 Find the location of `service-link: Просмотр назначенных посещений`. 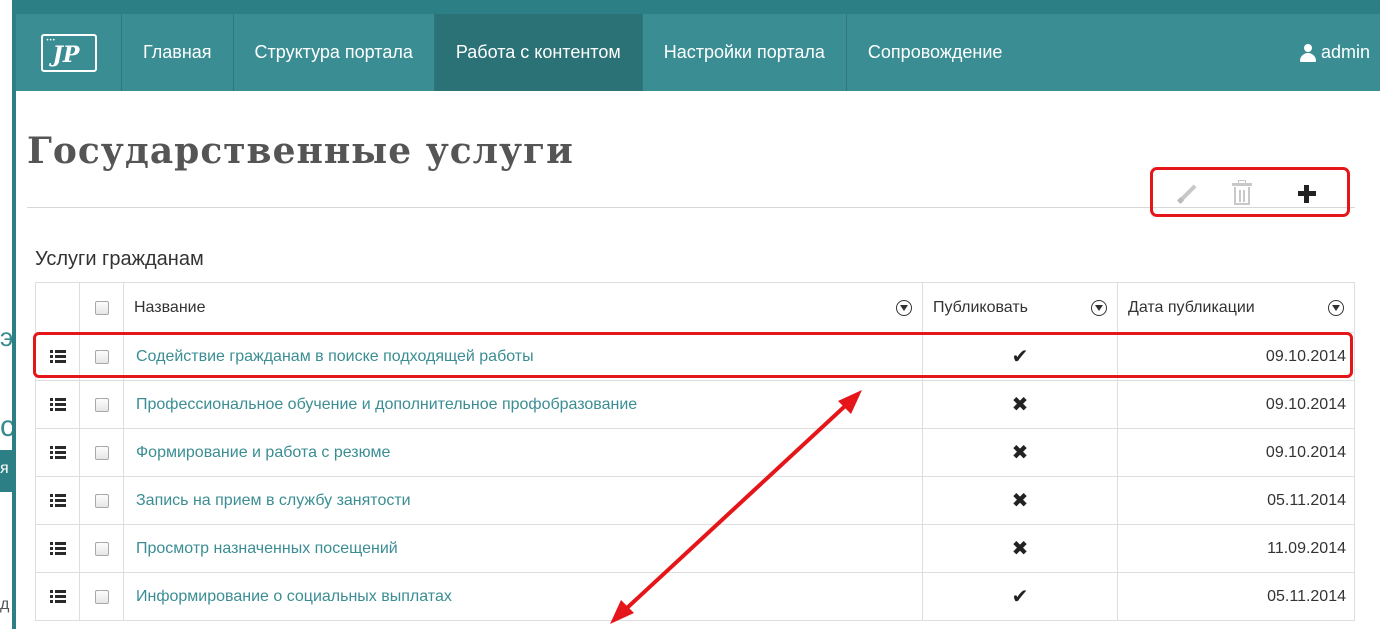

service-link: Просмотр назначенных посещений is located at coordinates (267, 548).